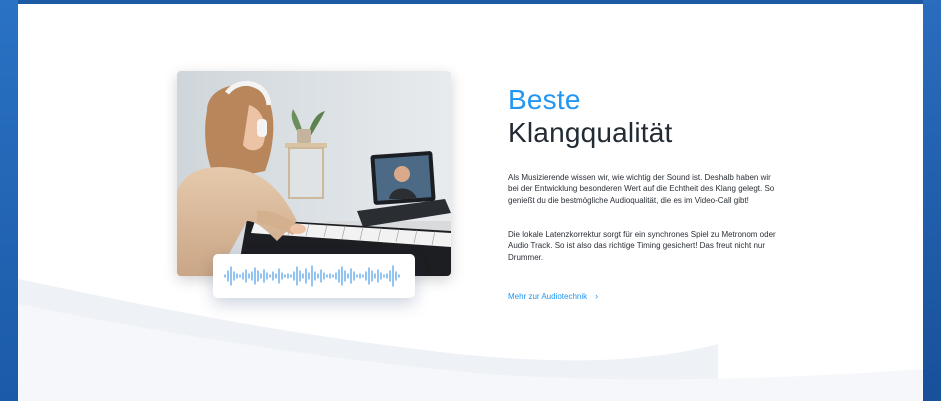 The width and height of the screenshot is (941, 401). I want to click on page-frame-right, so click(932, 200).